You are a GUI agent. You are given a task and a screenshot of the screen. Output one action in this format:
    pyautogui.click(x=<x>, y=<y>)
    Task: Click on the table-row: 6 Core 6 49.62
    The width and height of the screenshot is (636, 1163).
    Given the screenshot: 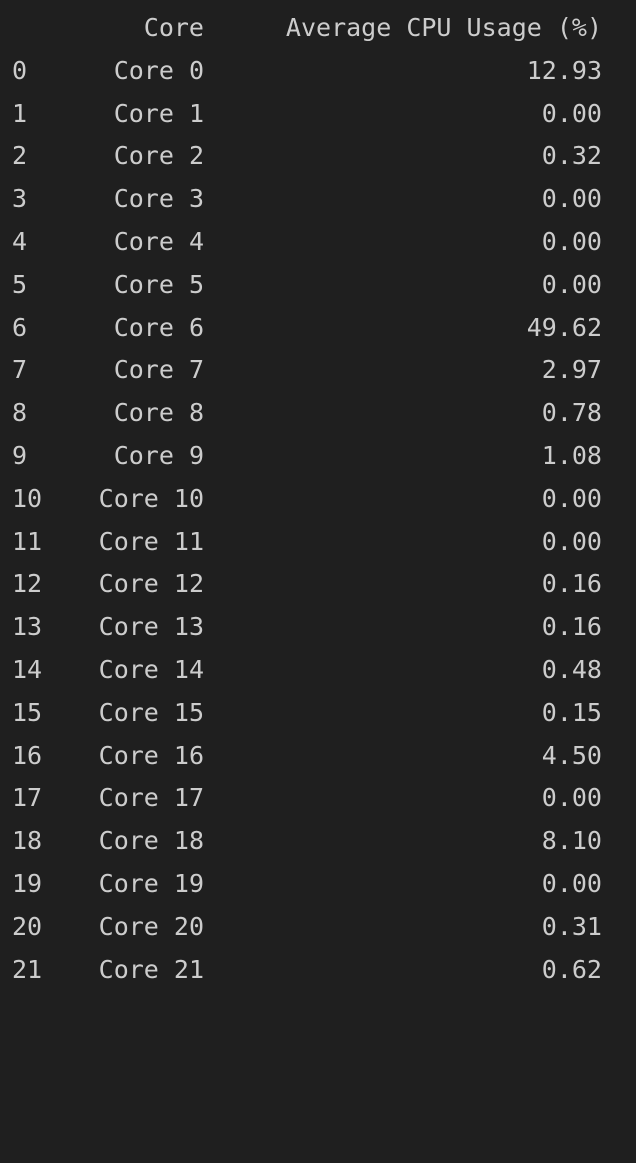 What is the action you would take?
    pyautogui.click(x=318, y=328)
    